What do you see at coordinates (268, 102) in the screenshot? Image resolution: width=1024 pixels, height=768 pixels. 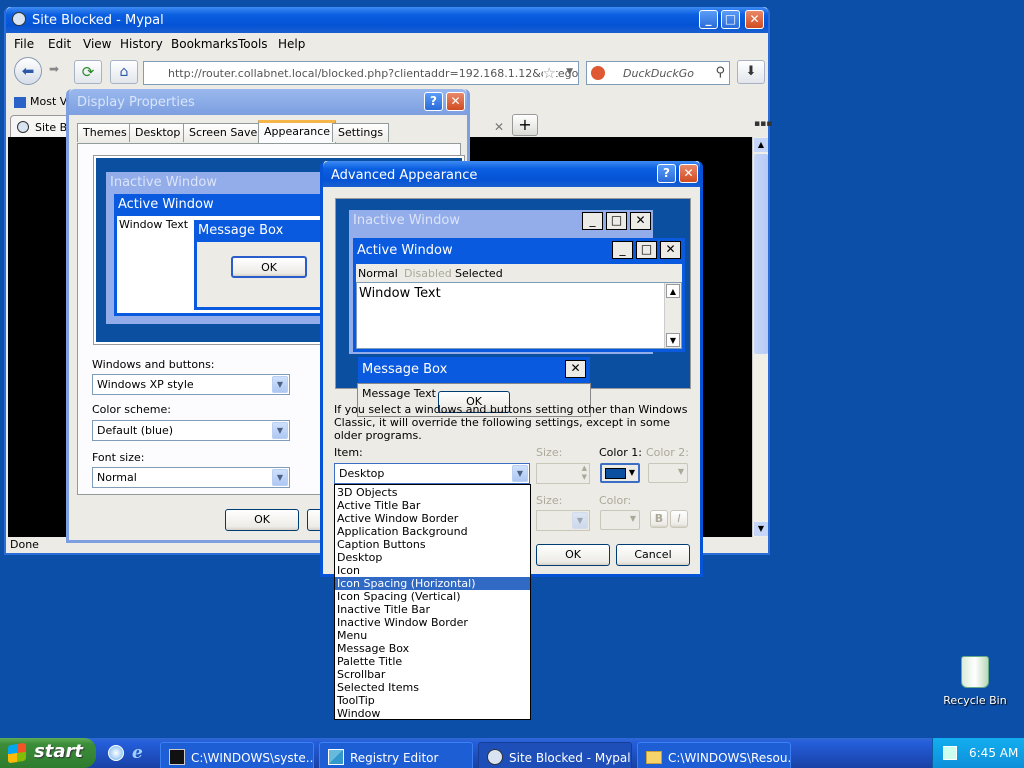 I see `display-properties-titlebar: Display Properties ? ✕` at bounding box center [268, 102].